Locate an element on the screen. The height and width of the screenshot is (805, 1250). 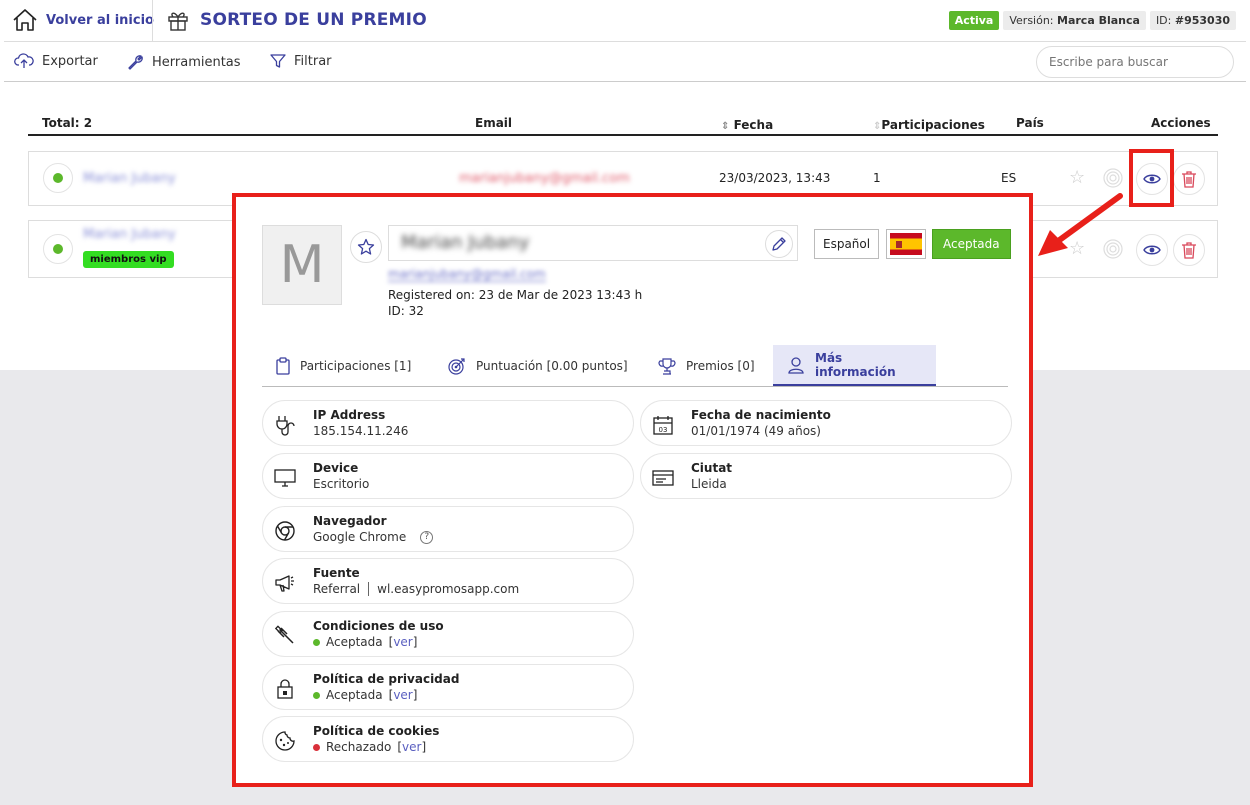
status-text: Rechazado is located at coordinates (359, 747).